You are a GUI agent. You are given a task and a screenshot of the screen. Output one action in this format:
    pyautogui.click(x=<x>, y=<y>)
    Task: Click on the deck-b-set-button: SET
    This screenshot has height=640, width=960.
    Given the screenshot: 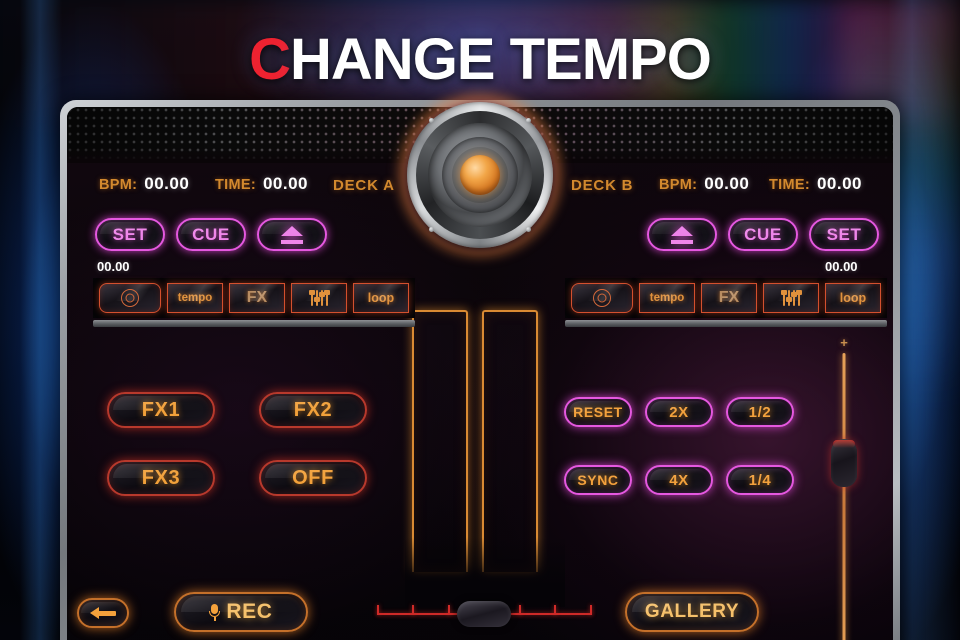 What is the action you would take?
    pyautogui.click(x=844, y=234)
    